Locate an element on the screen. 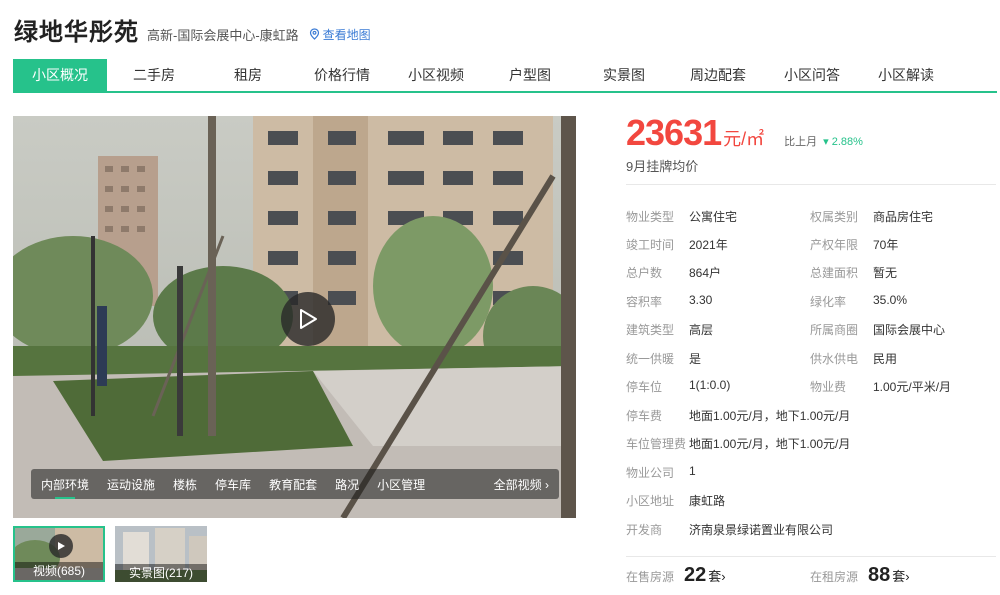  detail-label: 车位管理费 is located at coordinates (656, 444).